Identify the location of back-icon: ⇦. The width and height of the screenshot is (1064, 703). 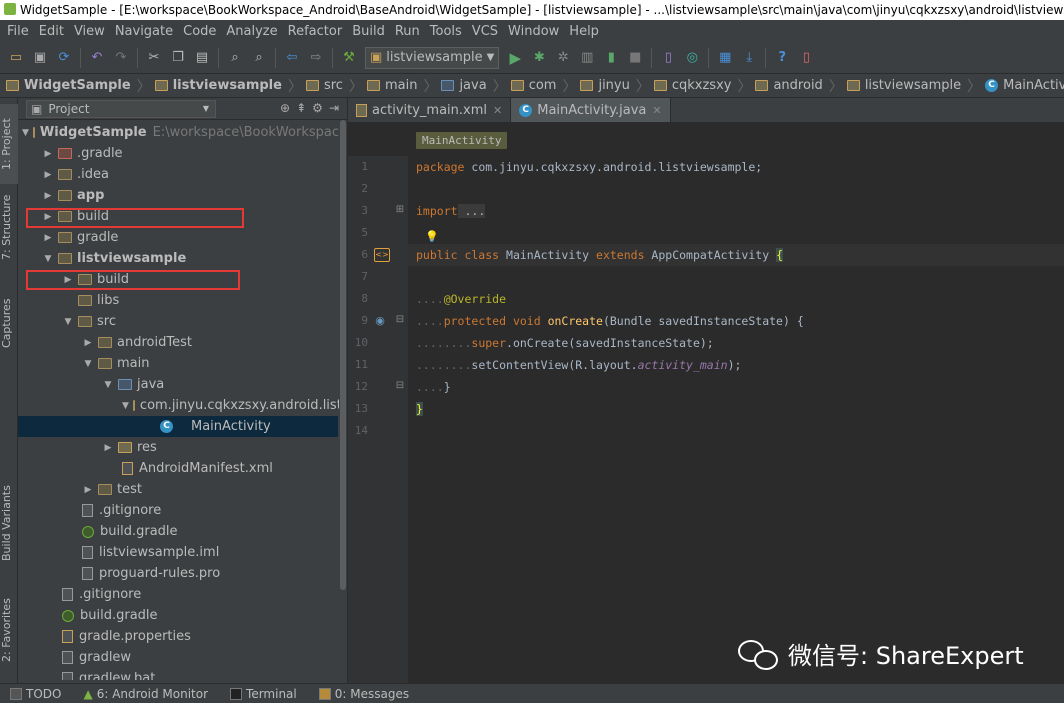
(292, 58).